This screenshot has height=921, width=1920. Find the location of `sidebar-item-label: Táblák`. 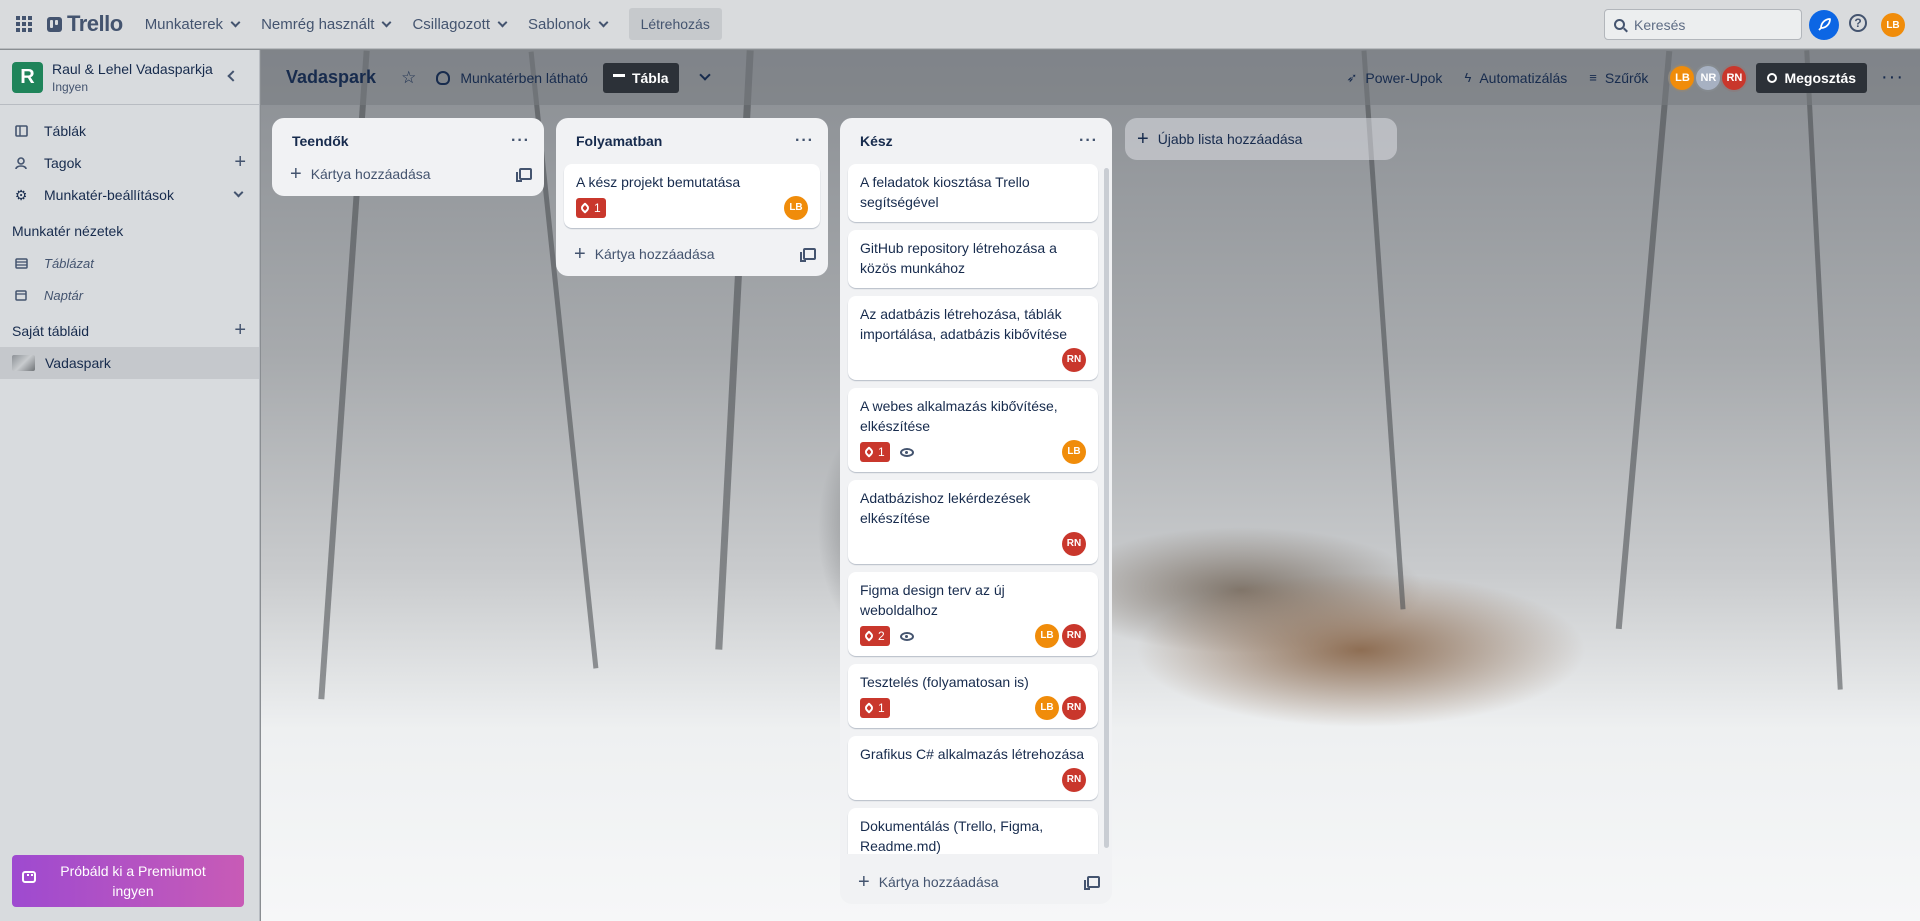

sidebar-item-label: Táblák is located at coordinates (65, 131).